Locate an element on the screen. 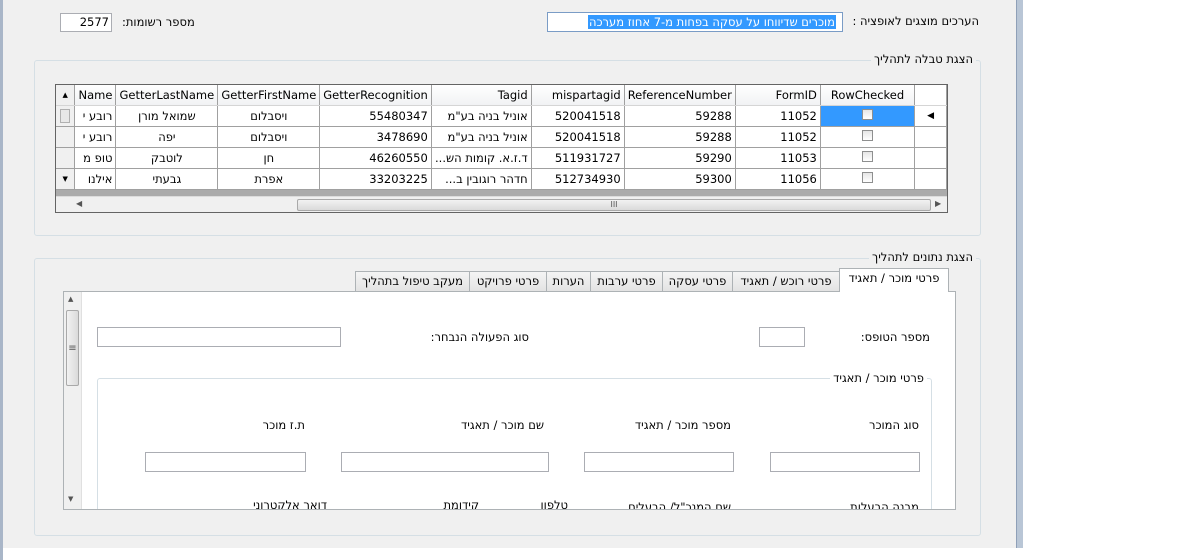 Image resolution: width=1201 pixels, height=560 pixels. hscroll-thumb: III is located at coordinates (614, 205).